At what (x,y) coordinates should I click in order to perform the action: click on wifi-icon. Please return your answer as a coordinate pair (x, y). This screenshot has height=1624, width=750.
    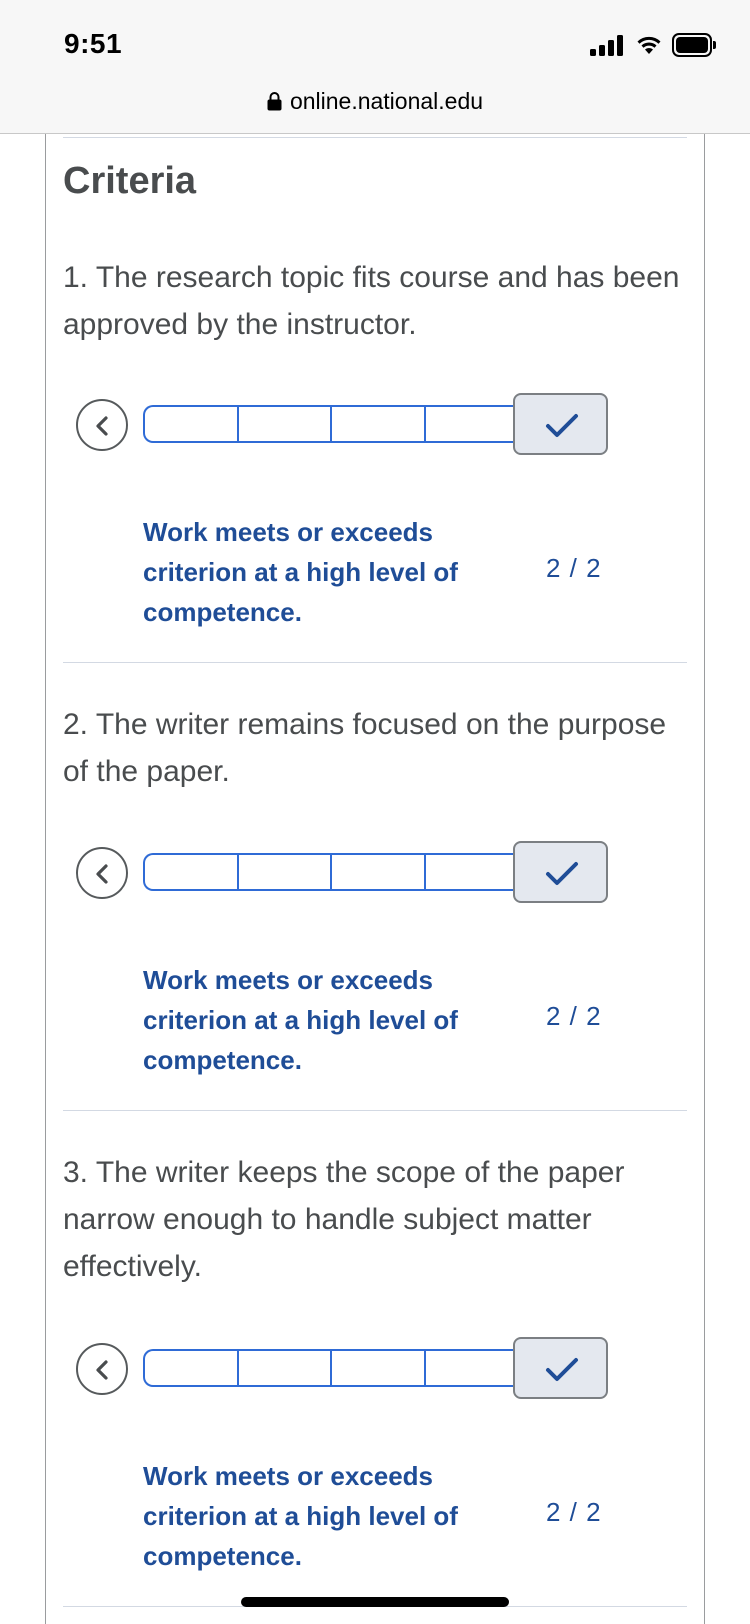
    Looking at the image, I should click on (649, 45).